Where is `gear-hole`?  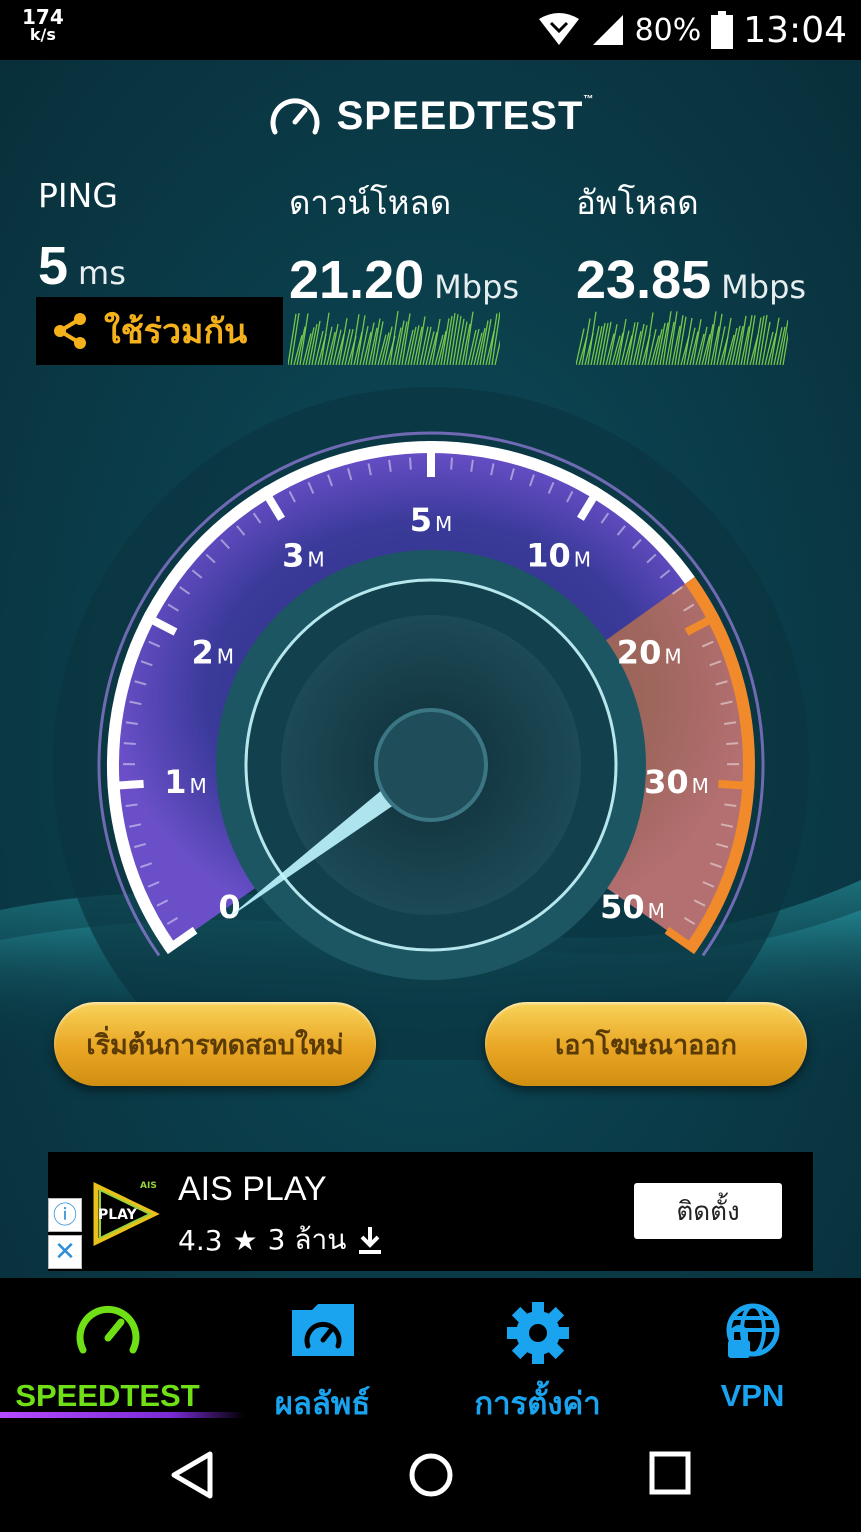
gear-hole is located at coordinates (537, 1333).